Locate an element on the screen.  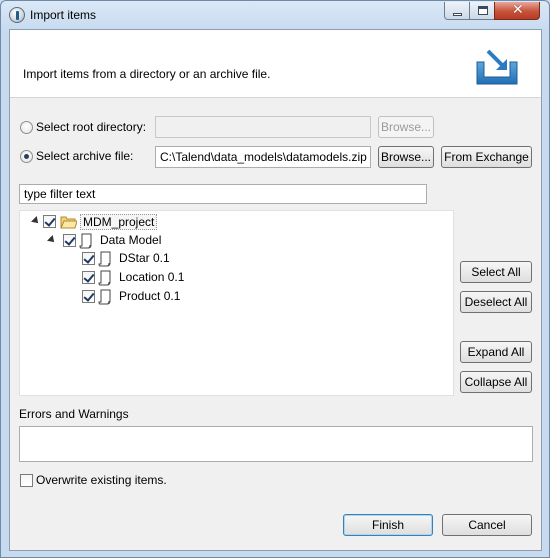
tree-node-product: Product 0.1 is located at coordinates (120, 297).